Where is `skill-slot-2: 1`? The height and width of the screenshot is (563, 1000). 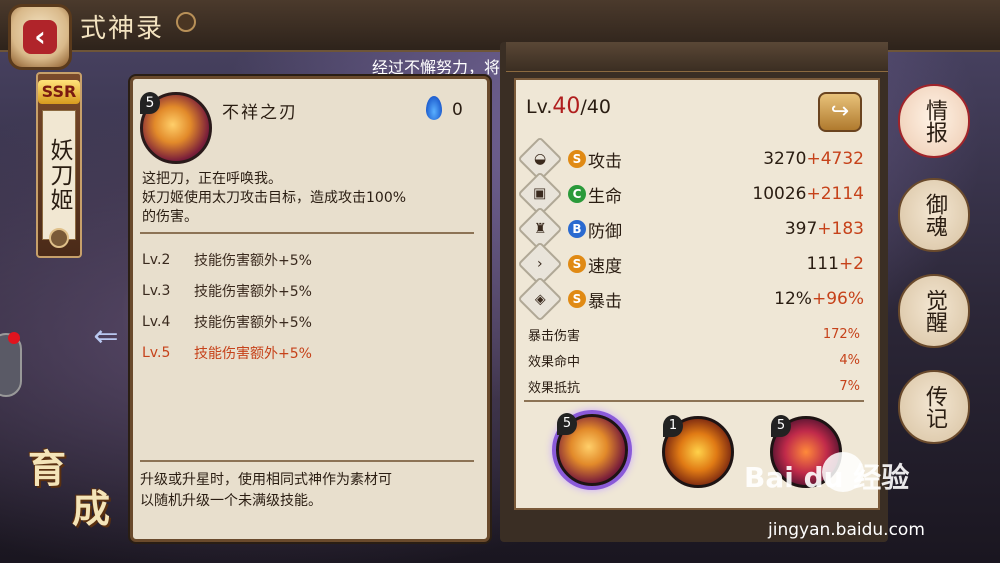
skill-slot-2: 1 is located at coordinates (698, 451).